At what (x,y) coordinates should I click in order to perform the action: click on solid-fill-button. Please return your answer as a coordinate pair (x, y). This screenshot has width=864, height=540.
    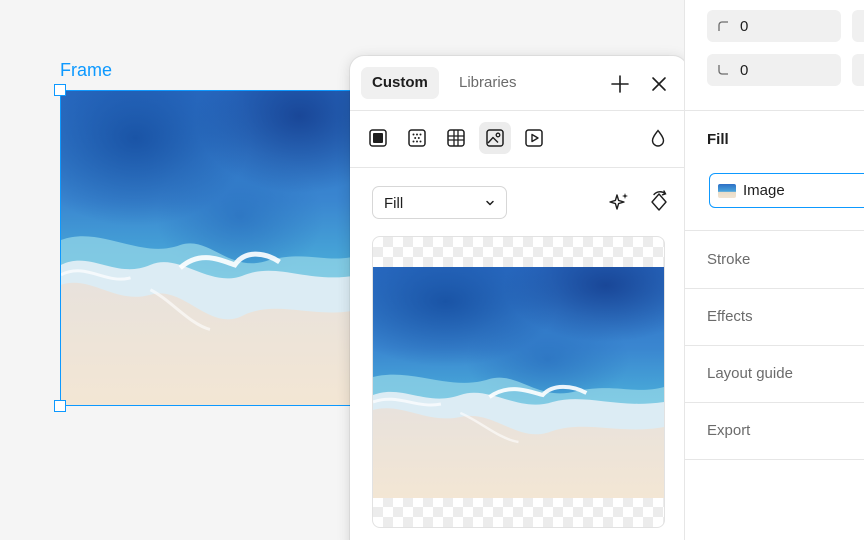
    Looking at the image, I should click on (378, 138).